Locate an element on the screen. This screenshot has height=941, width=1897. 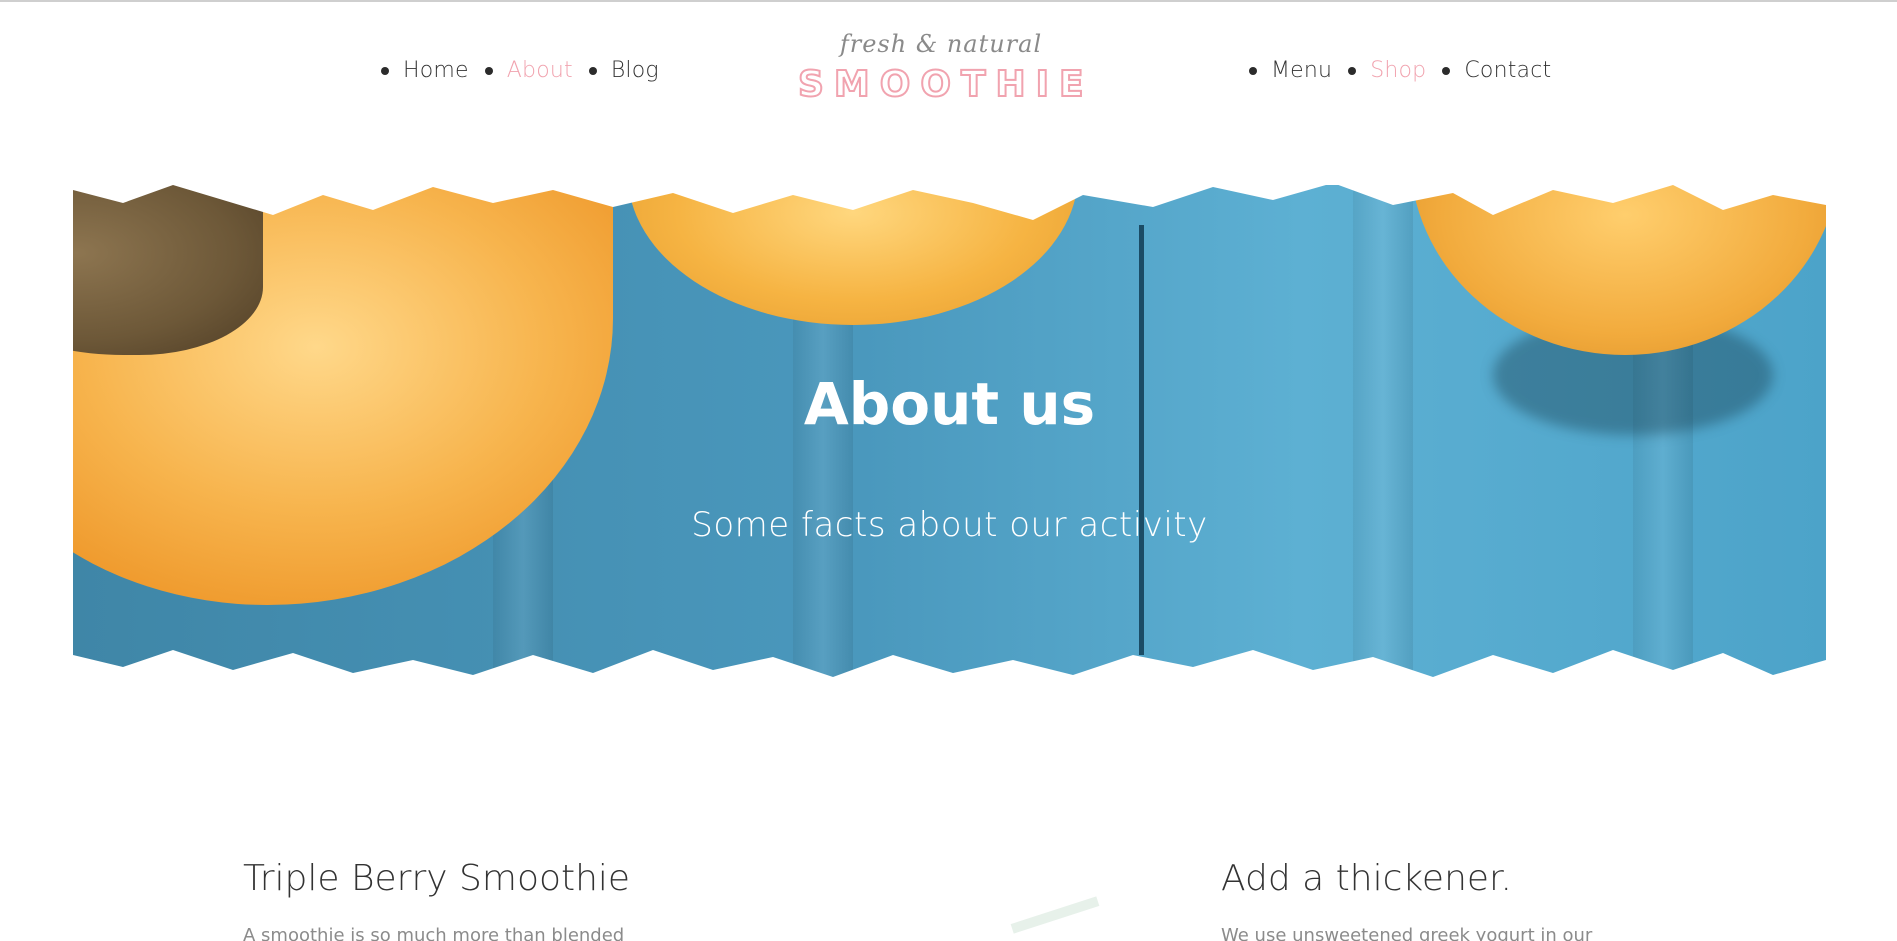
nav-item-shop: Shop is located at coordinates (1387, 70).